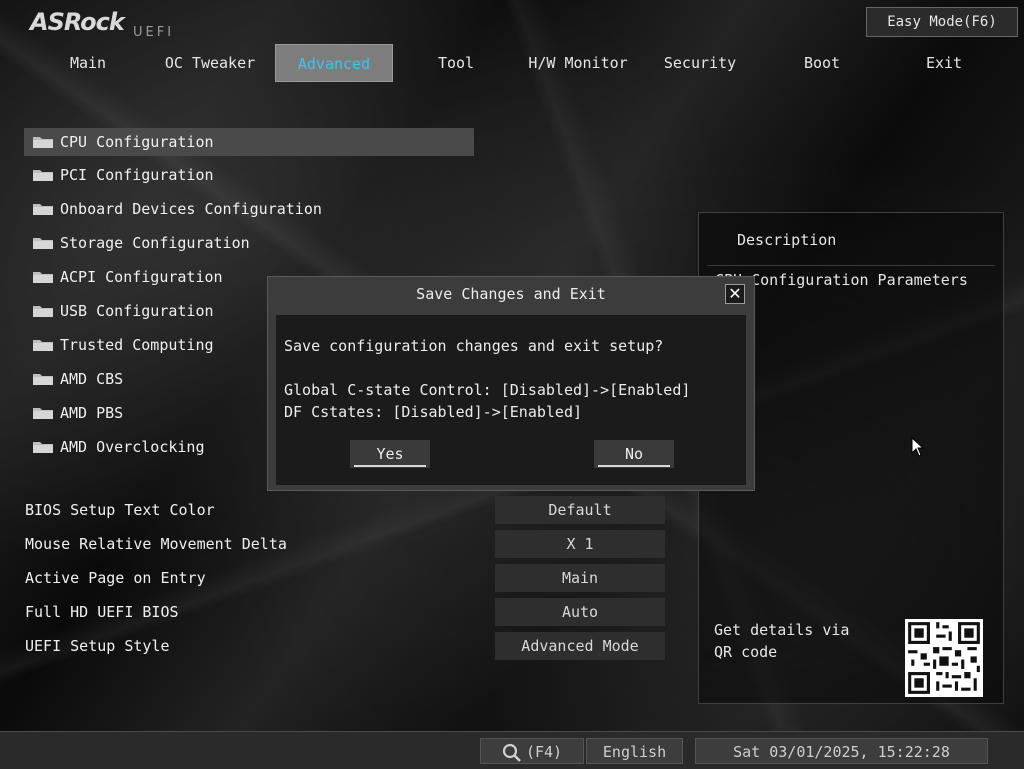 This screenshot has height=769, width=1024. What do you see at coordinates (390, 454) in the screenshot?
I see `yes-button: Yes` at bounding box center [390, 454].